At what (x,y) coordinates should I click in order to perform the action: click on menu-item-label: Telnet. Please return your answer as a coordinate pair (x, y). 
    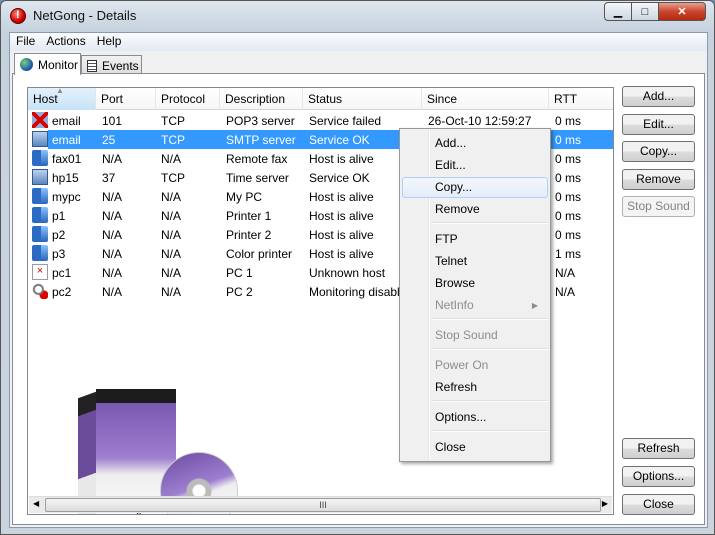
    Looking at the image, I should click on (451, 261).